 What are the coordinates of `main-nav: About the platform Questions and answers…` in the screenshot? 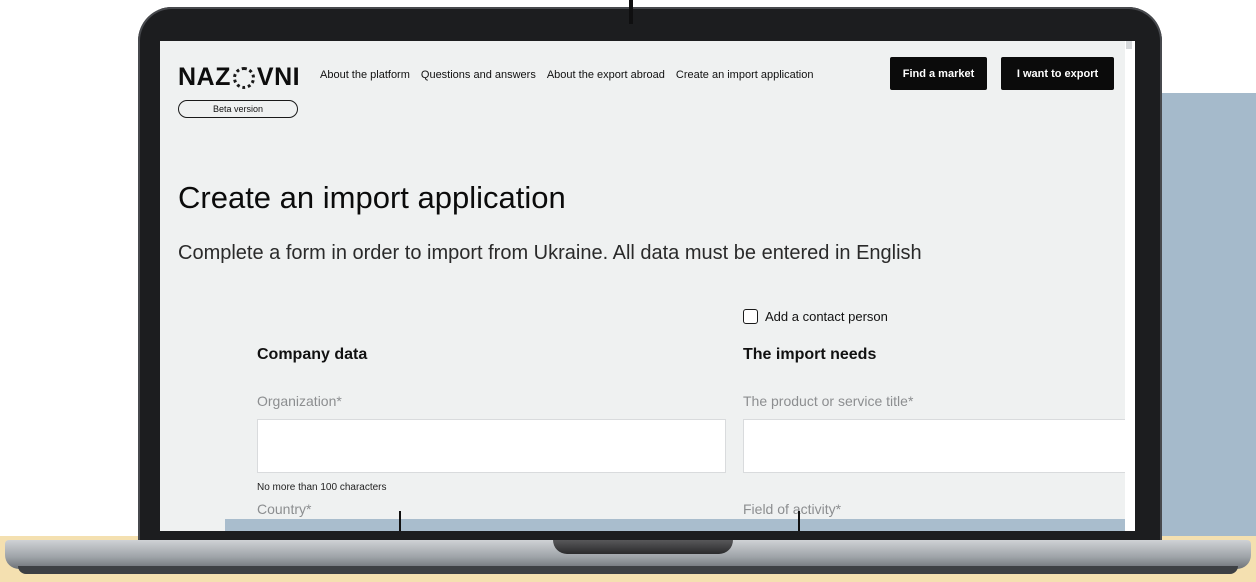 It's located at (566, 75).